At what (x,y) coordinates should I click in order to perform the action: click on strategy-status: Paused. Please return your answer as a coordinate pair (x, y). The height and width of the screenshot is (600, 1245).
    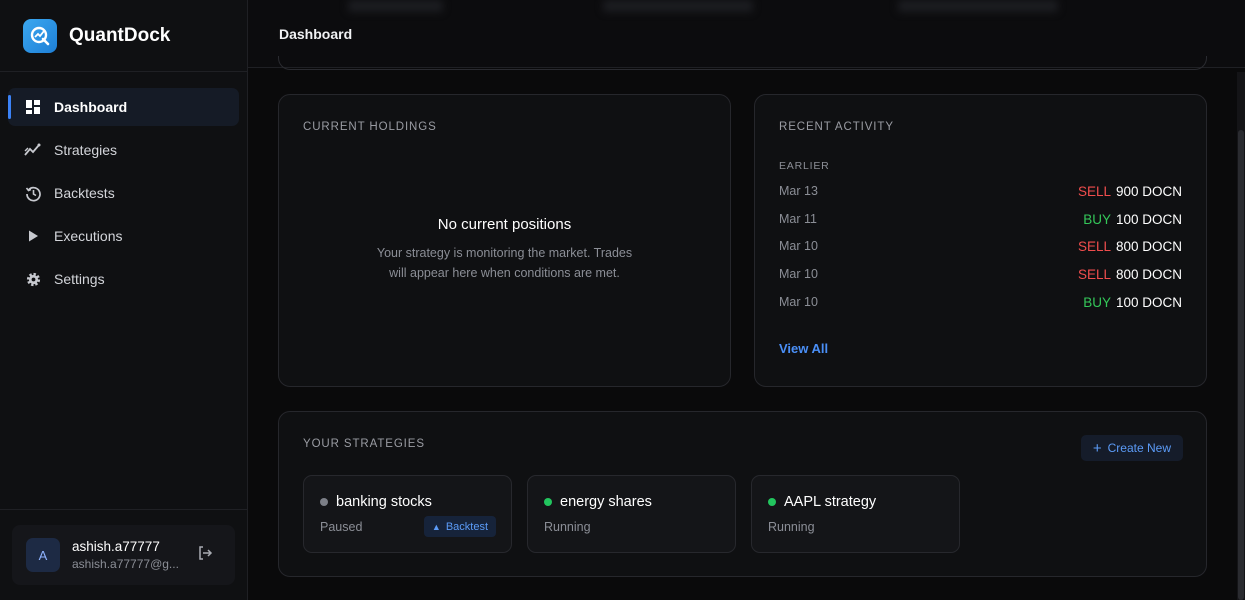
    Looking at the image, I should click on (341, 527).